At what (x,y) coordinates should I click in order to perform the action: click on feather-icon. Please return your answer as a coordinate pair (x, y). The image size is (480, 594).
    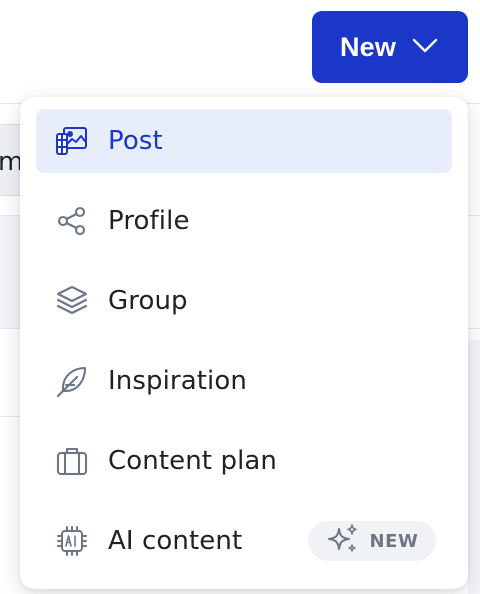
    Looking at the image, I should click on (72, 381).